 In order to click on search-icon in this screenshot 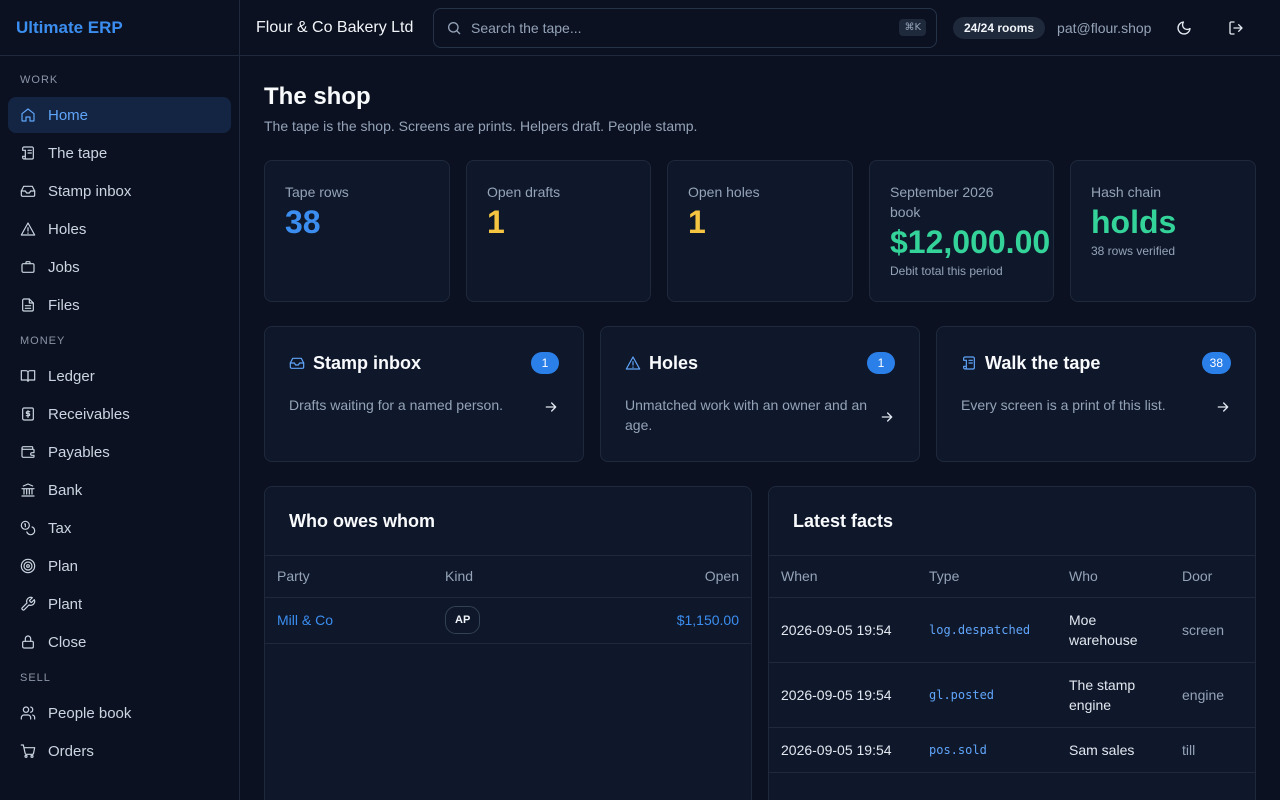, I will do `click(454, 28)`.